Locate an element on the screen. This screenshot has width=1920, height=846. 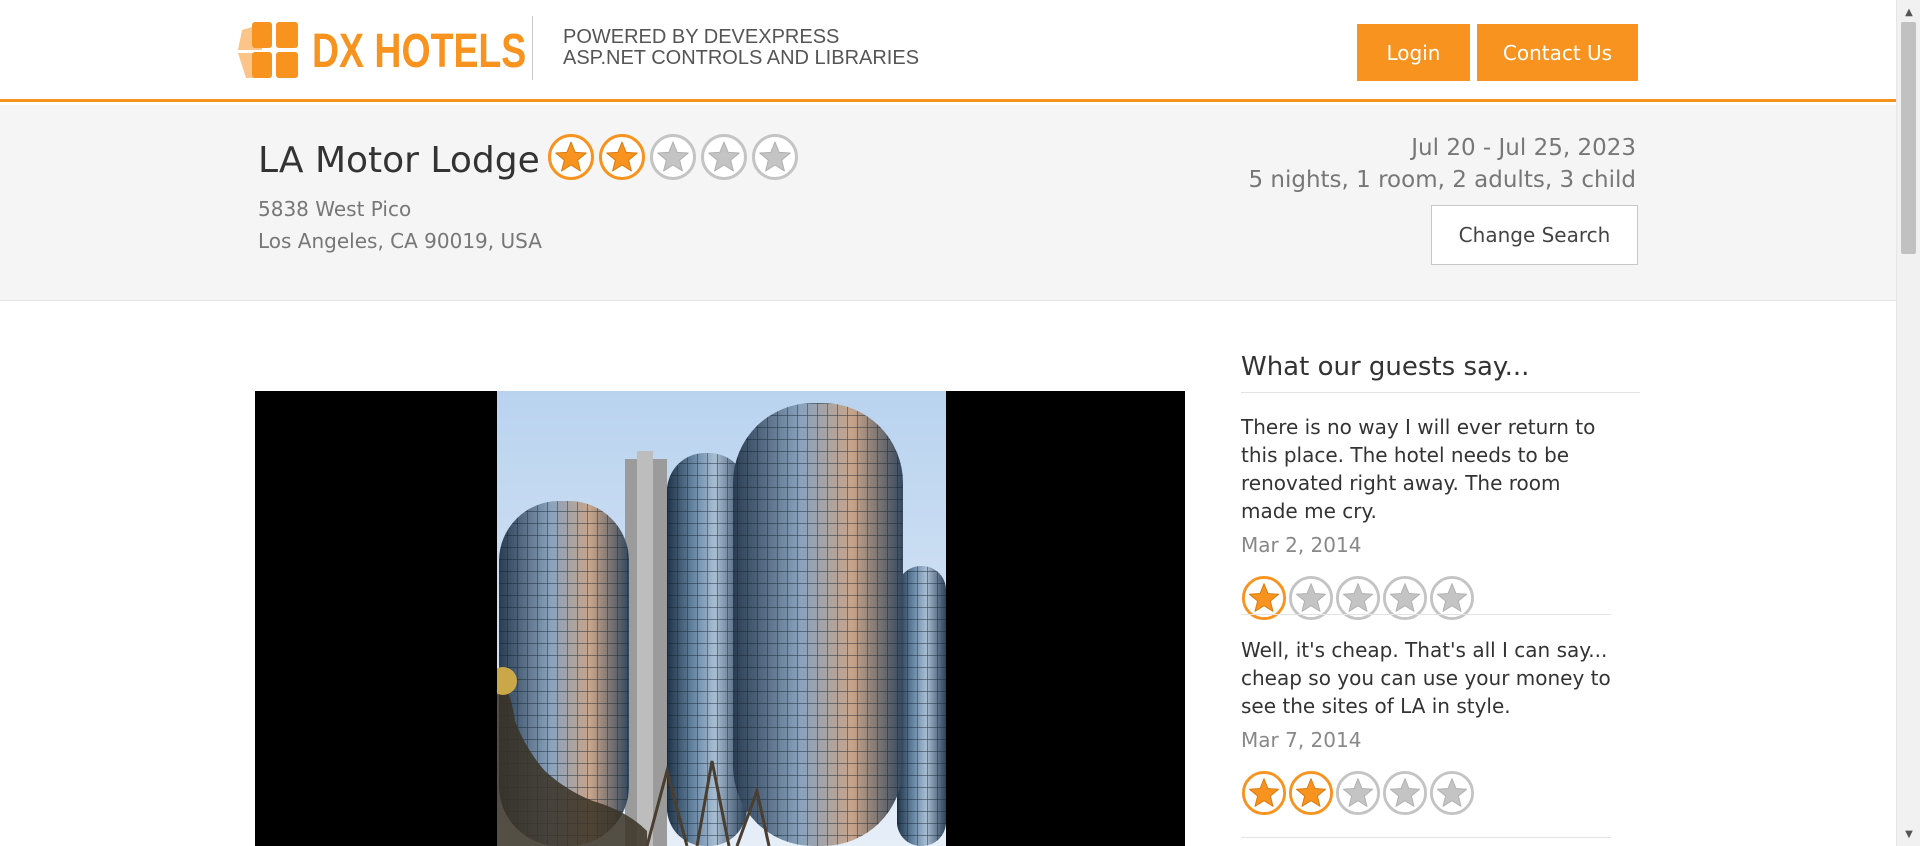
dx-hotels-logo-icon is located at coordinates (268, 50).